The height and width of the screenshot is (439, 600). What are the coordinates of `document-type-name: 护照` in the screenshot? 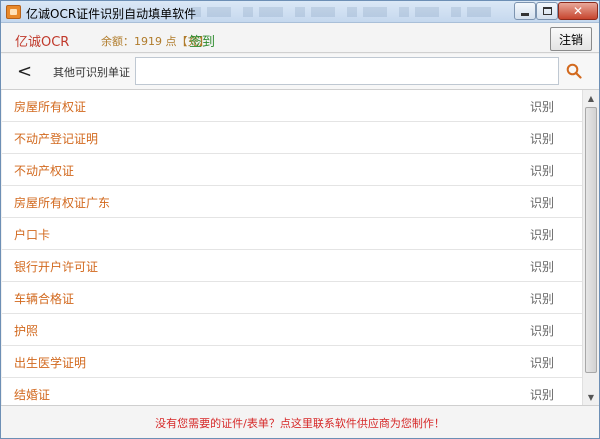 It's located at (26, 331).